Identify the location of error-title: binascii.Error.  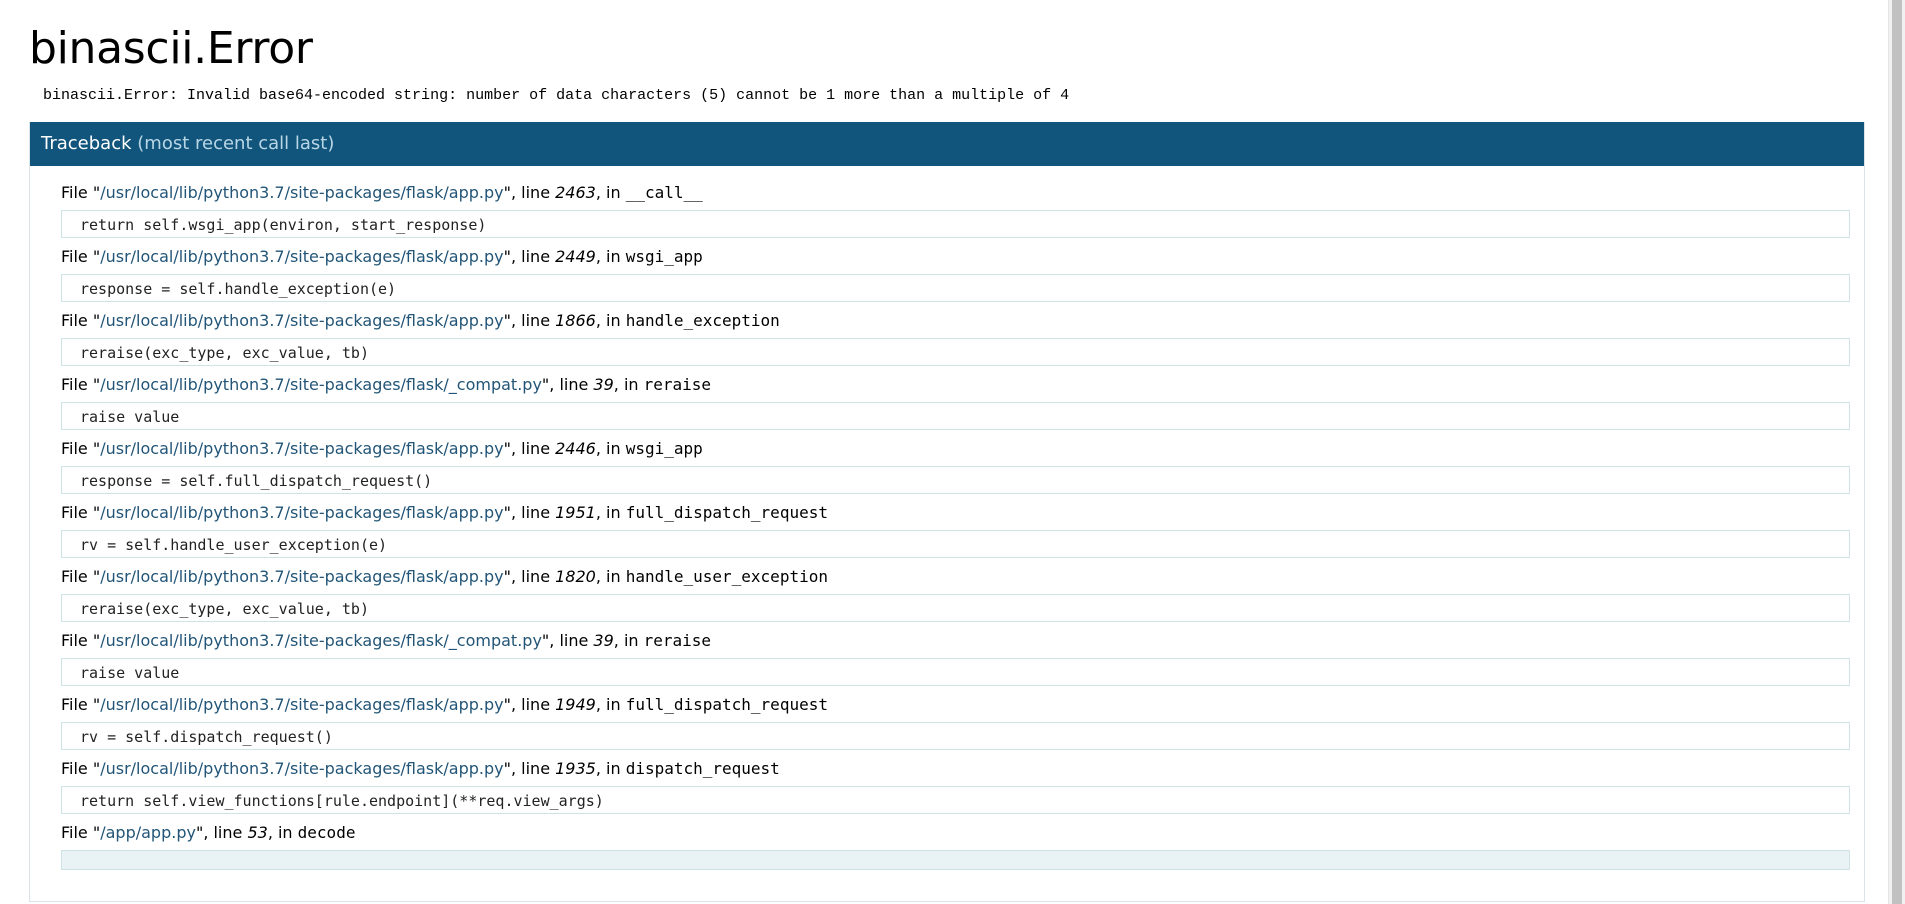
(171, 48).